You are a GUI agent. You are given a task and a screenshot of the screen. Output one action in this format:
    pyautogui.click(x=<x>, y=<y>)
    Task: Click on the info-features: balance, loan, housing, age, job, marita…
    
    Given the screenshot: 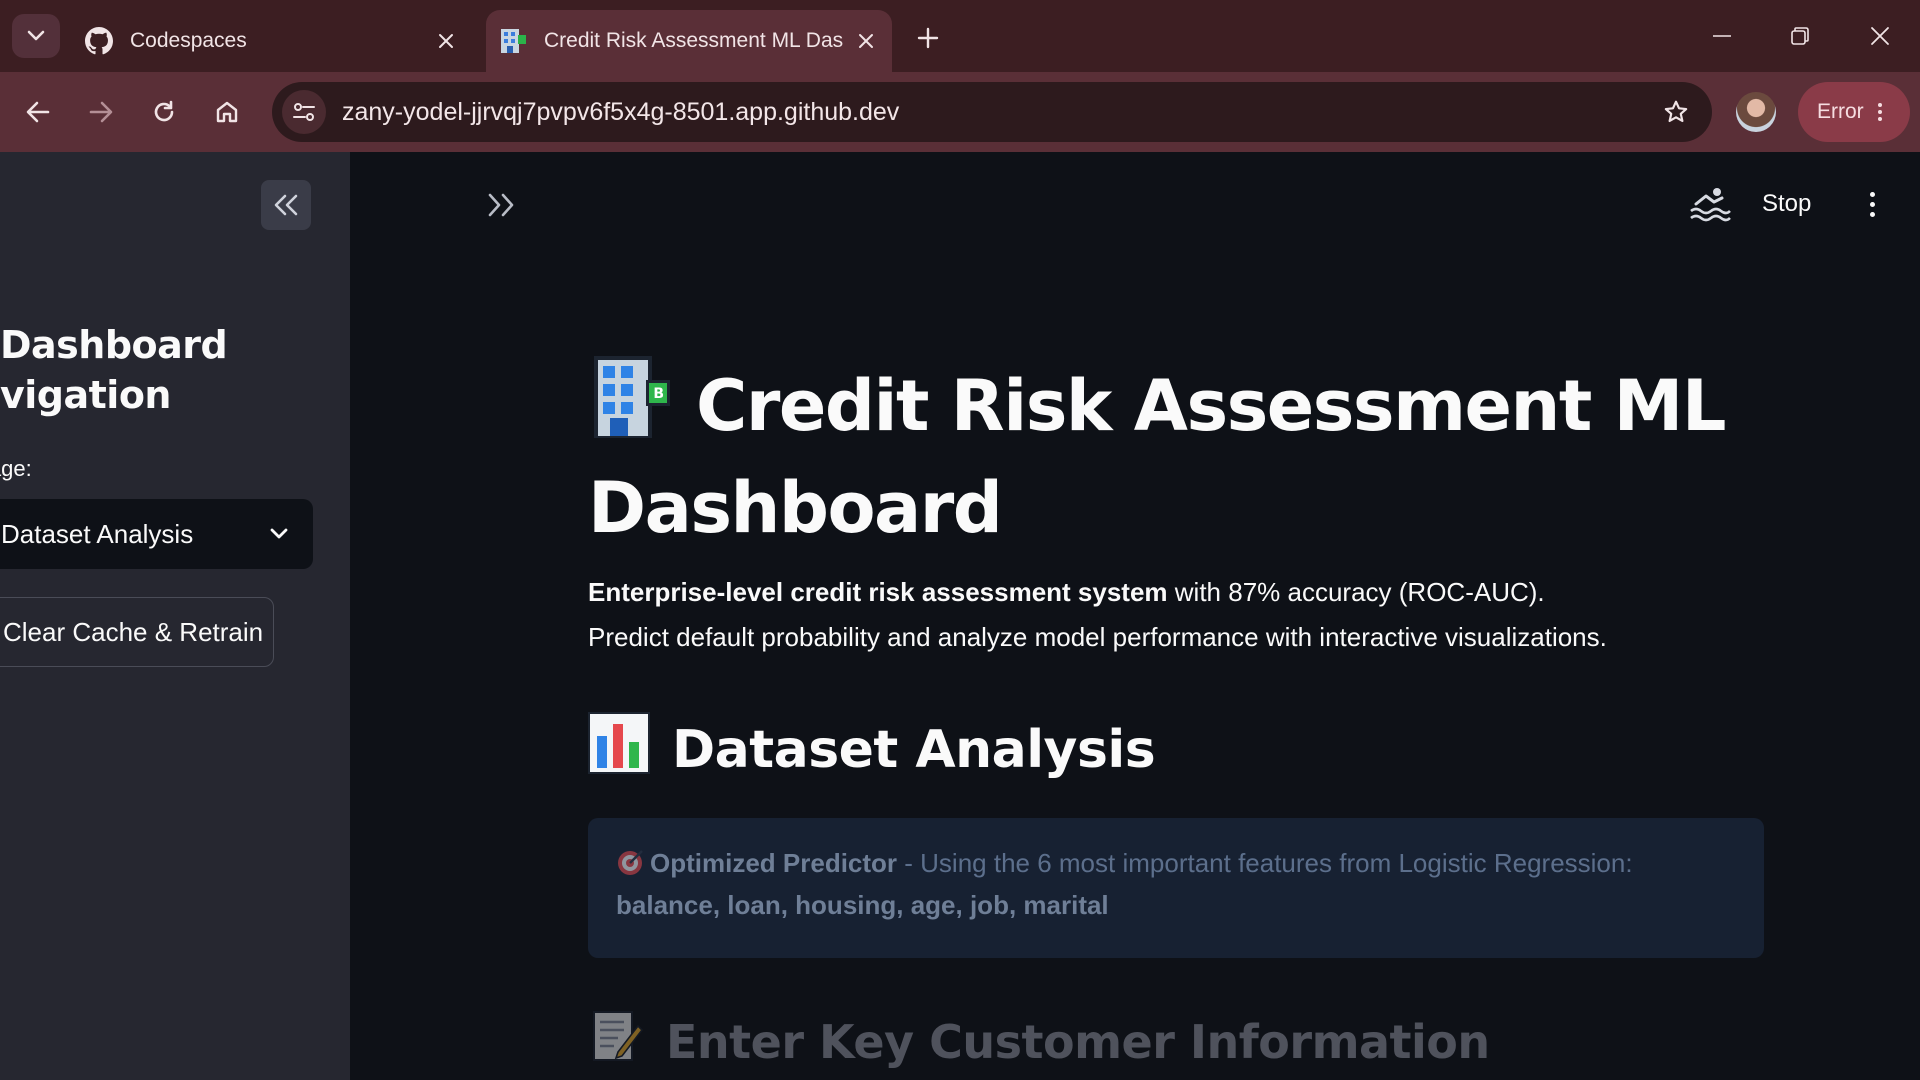 What is the action you would take?
    pyautogui.click(x=1176, y=905)
    